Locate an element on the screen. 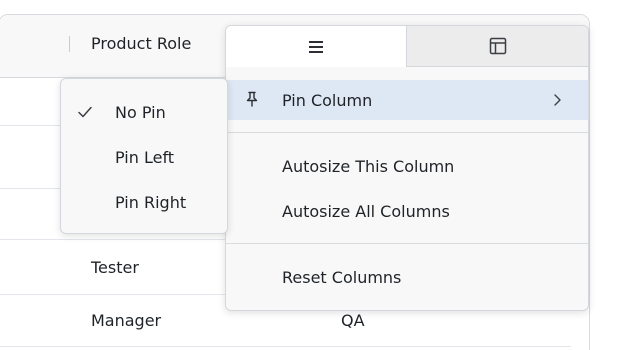 The width and height of the screenshot is (628, 350). menu-item-label: Autosize This Column is located at coordinates (368, 166).